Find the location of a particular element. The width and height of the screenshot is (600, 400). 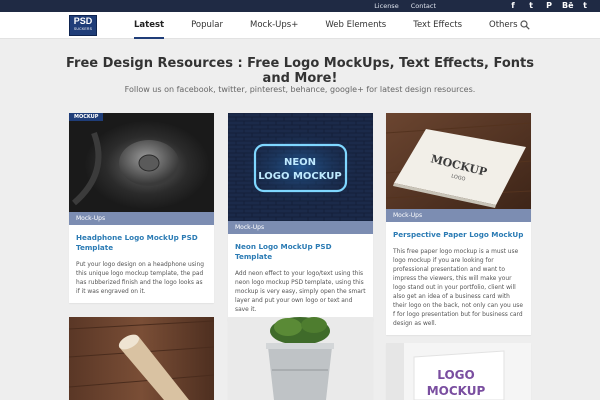

nav-item-web-elements: Web Elements is located at coordinates (355, 25).